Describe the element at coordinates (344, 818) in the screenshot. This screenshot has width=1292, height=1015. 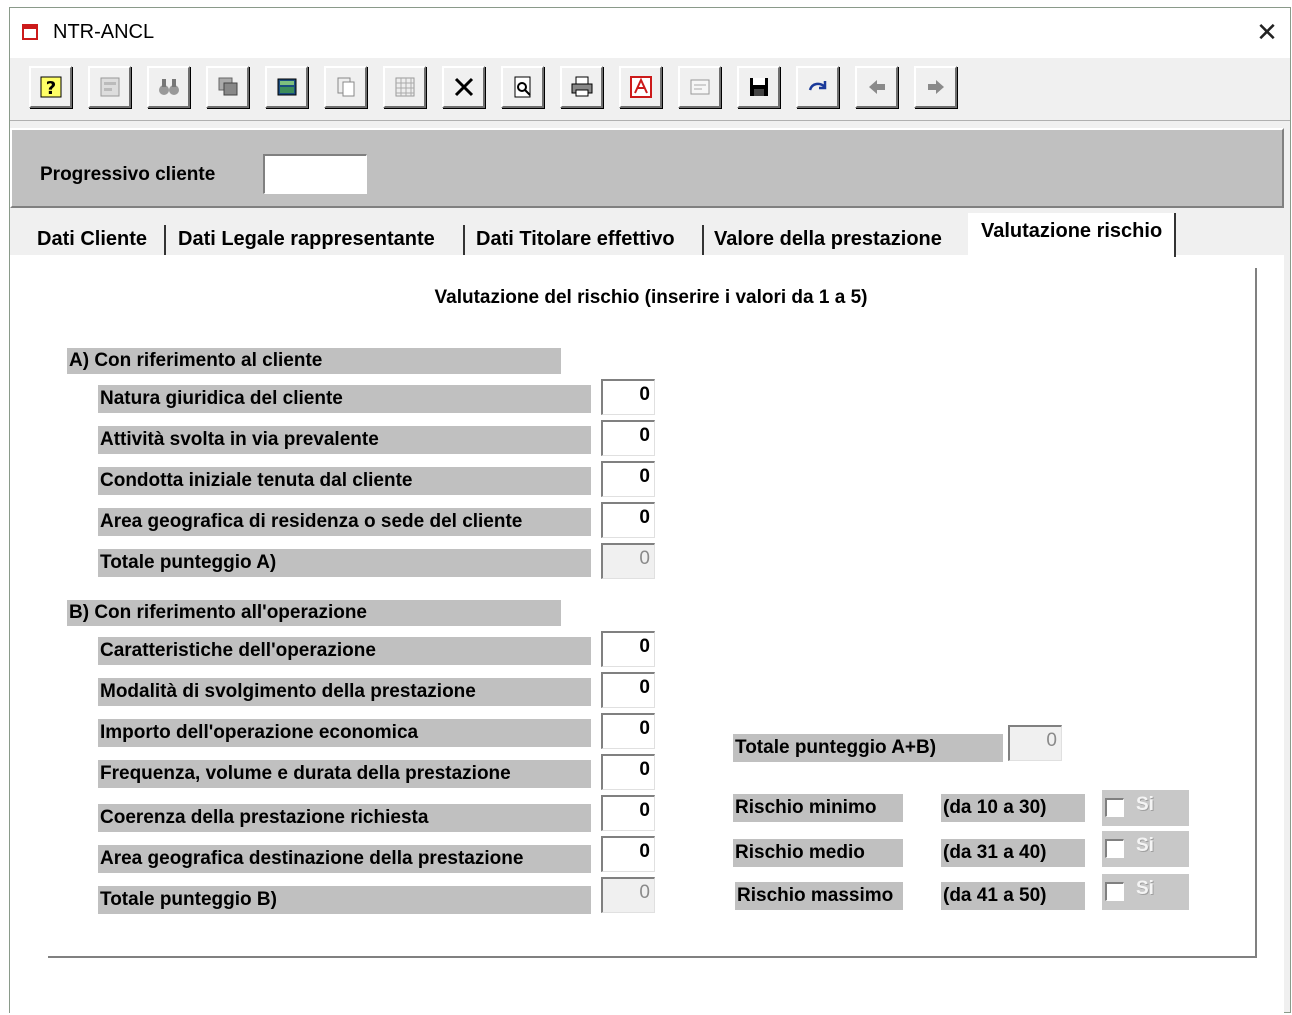
I see `row-label: Coerenza della prestazione richiesta` at that location.